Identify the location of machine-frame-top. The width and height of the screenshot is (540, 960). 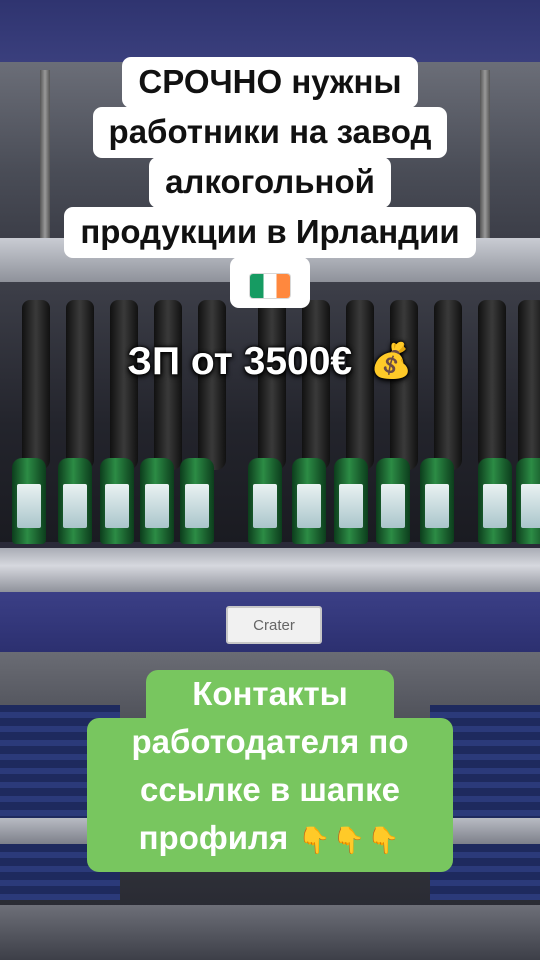
(270, 31).